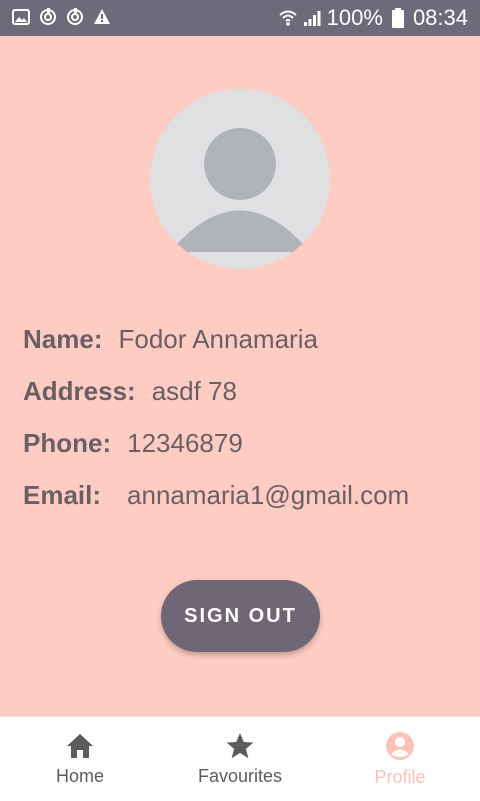  Describe the element at coordinates (67, 443) in the screenshot. I see `phone-label: Phone:` at that location.